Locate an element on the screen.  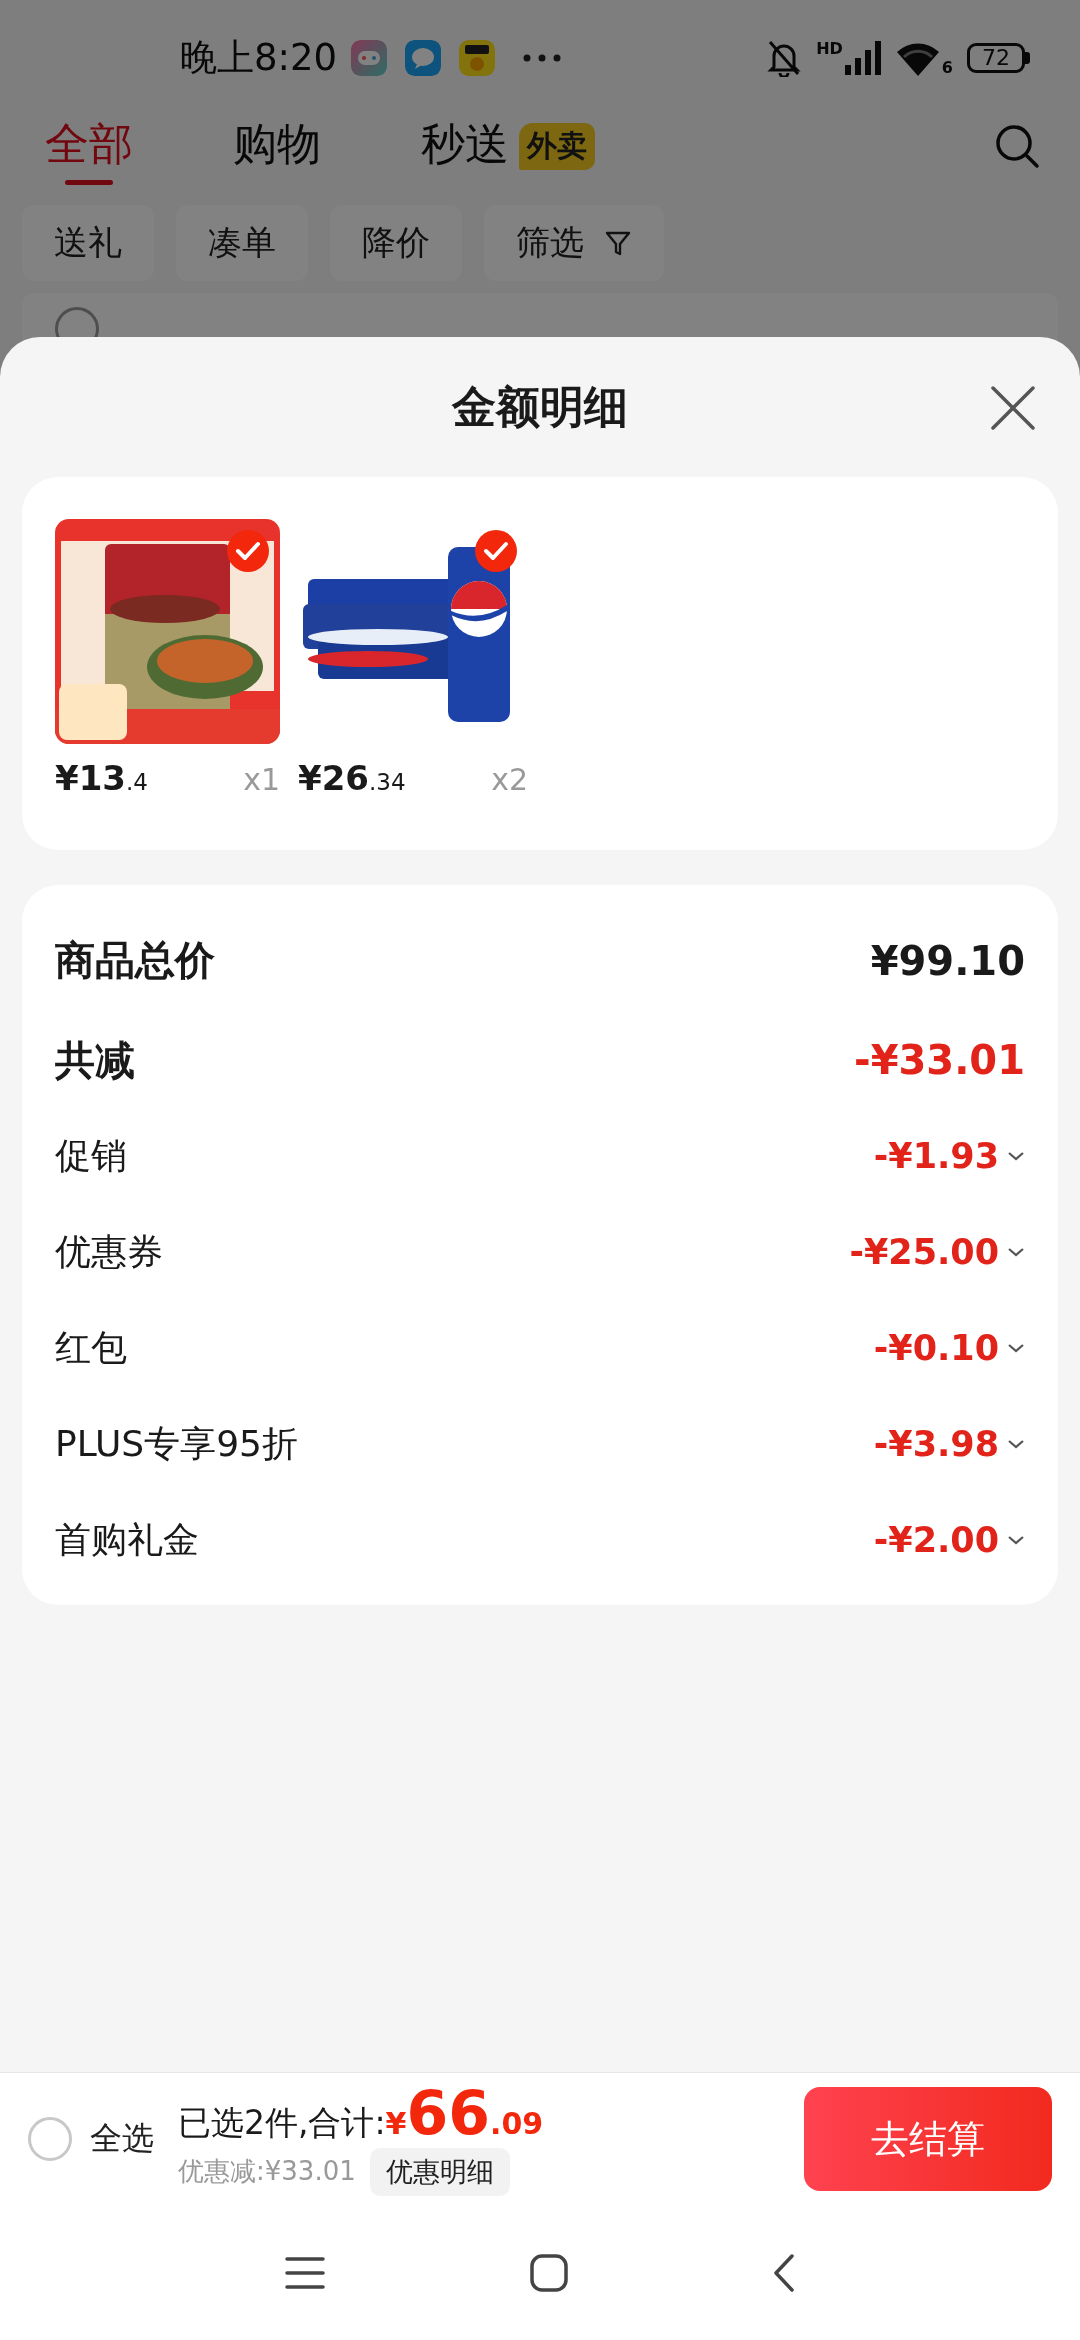
filter-chip: 凑单 is located at coordinates (242, 243).